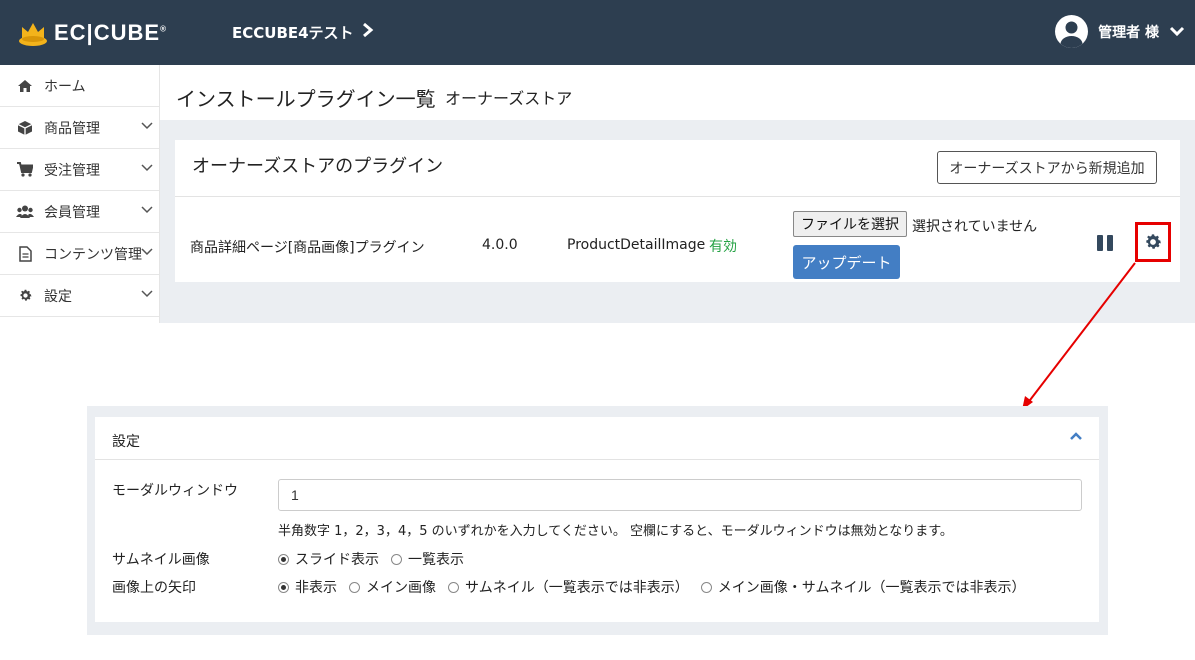  What do you see at coordinates (392, 587) in the screenshot?
I see `arrow-option-main: メイン画像` at bounding box center [392, 587].